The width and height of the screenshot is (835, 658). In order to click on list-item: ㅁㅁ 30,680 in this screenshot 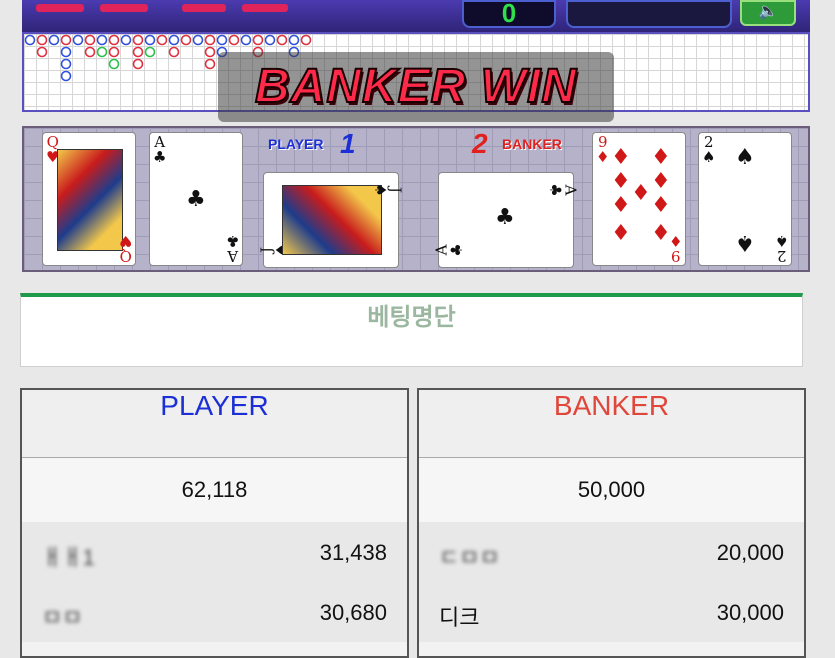, I will do `click(214, 612)`.